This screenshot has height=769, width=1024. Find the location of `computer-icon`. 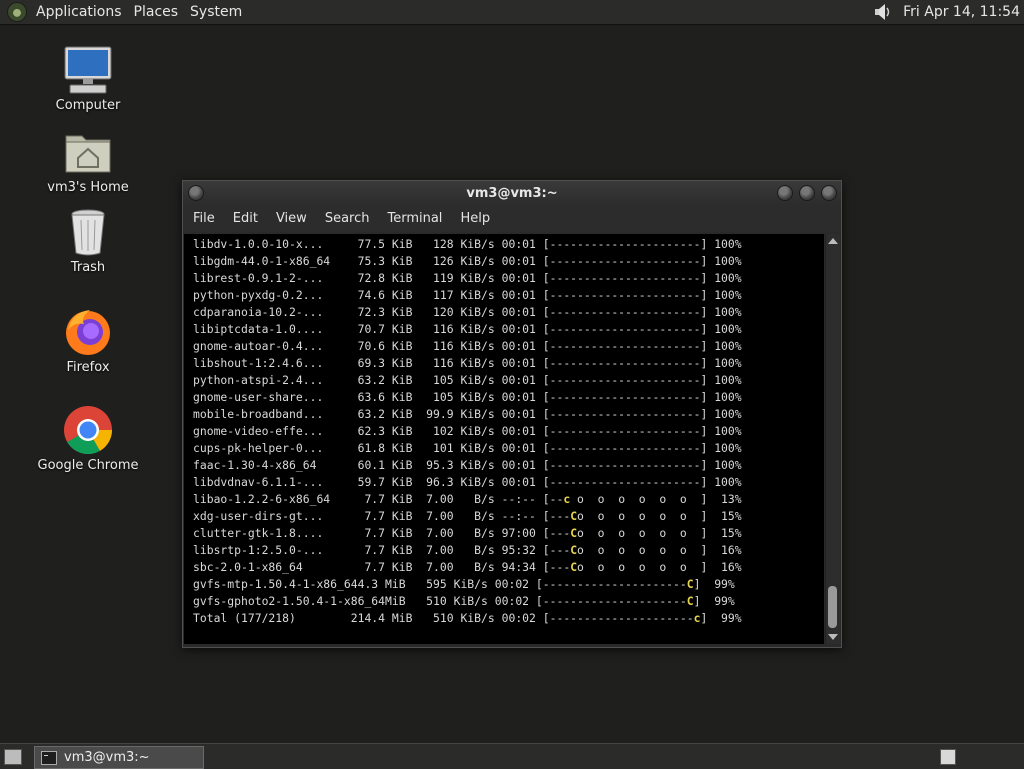

computer-icon is located at coordinates (88, 70).